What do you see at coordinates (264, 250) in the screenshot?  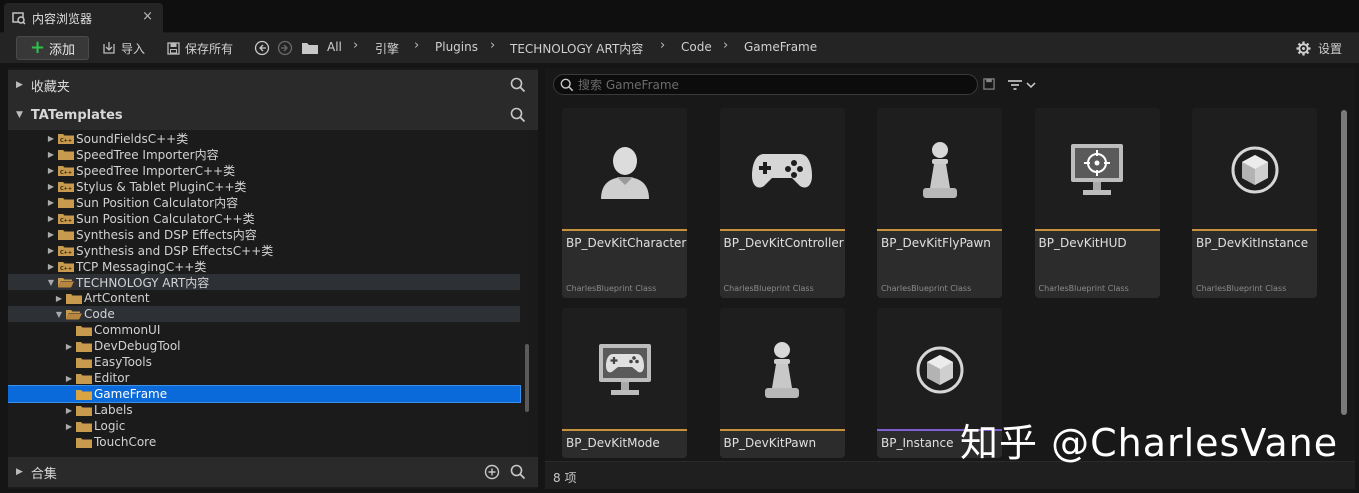 I see `tree-item: ▶ C++ Synthesis and DSP EffectsC++类` at bounding box center [264, 250].